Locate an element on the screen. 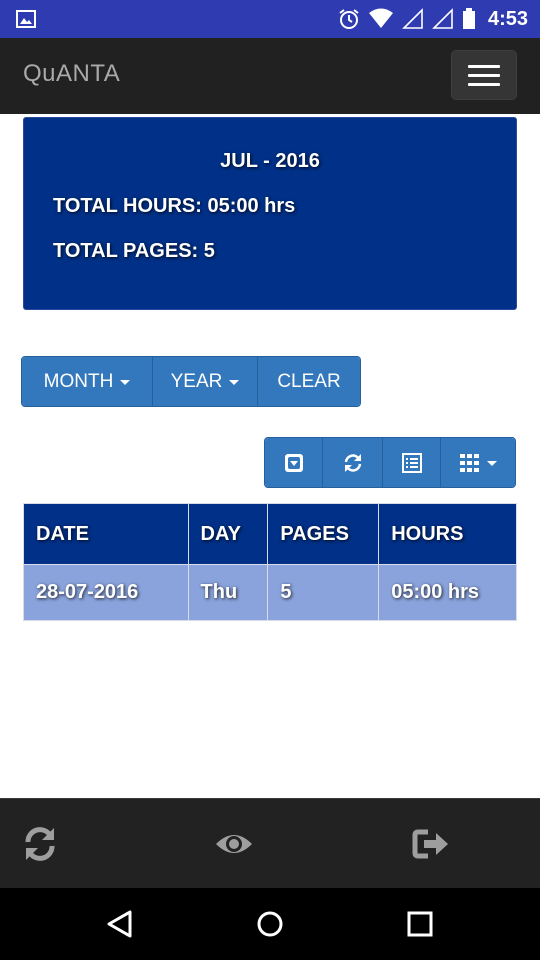  month-dropdown-button: MONTH is located at coordinates (87, 381).